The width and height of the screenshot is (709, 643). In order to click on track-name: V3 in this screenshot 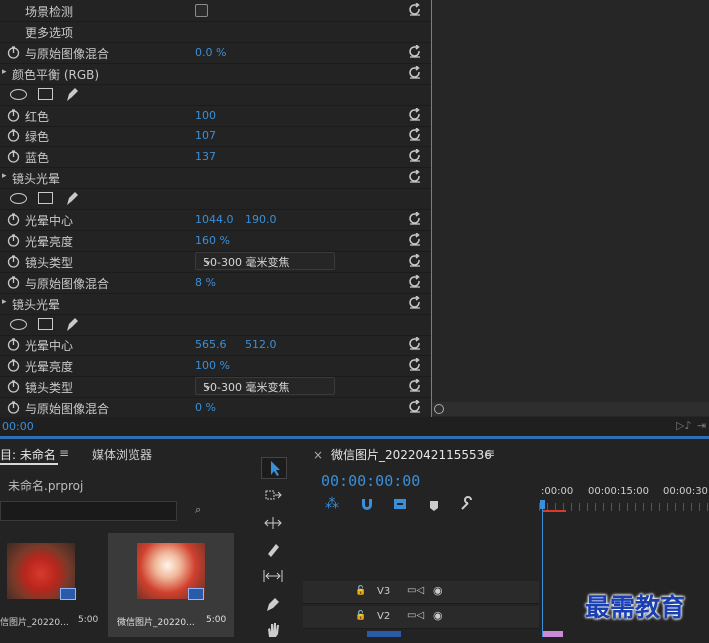, I will do `click(383, 591)`.